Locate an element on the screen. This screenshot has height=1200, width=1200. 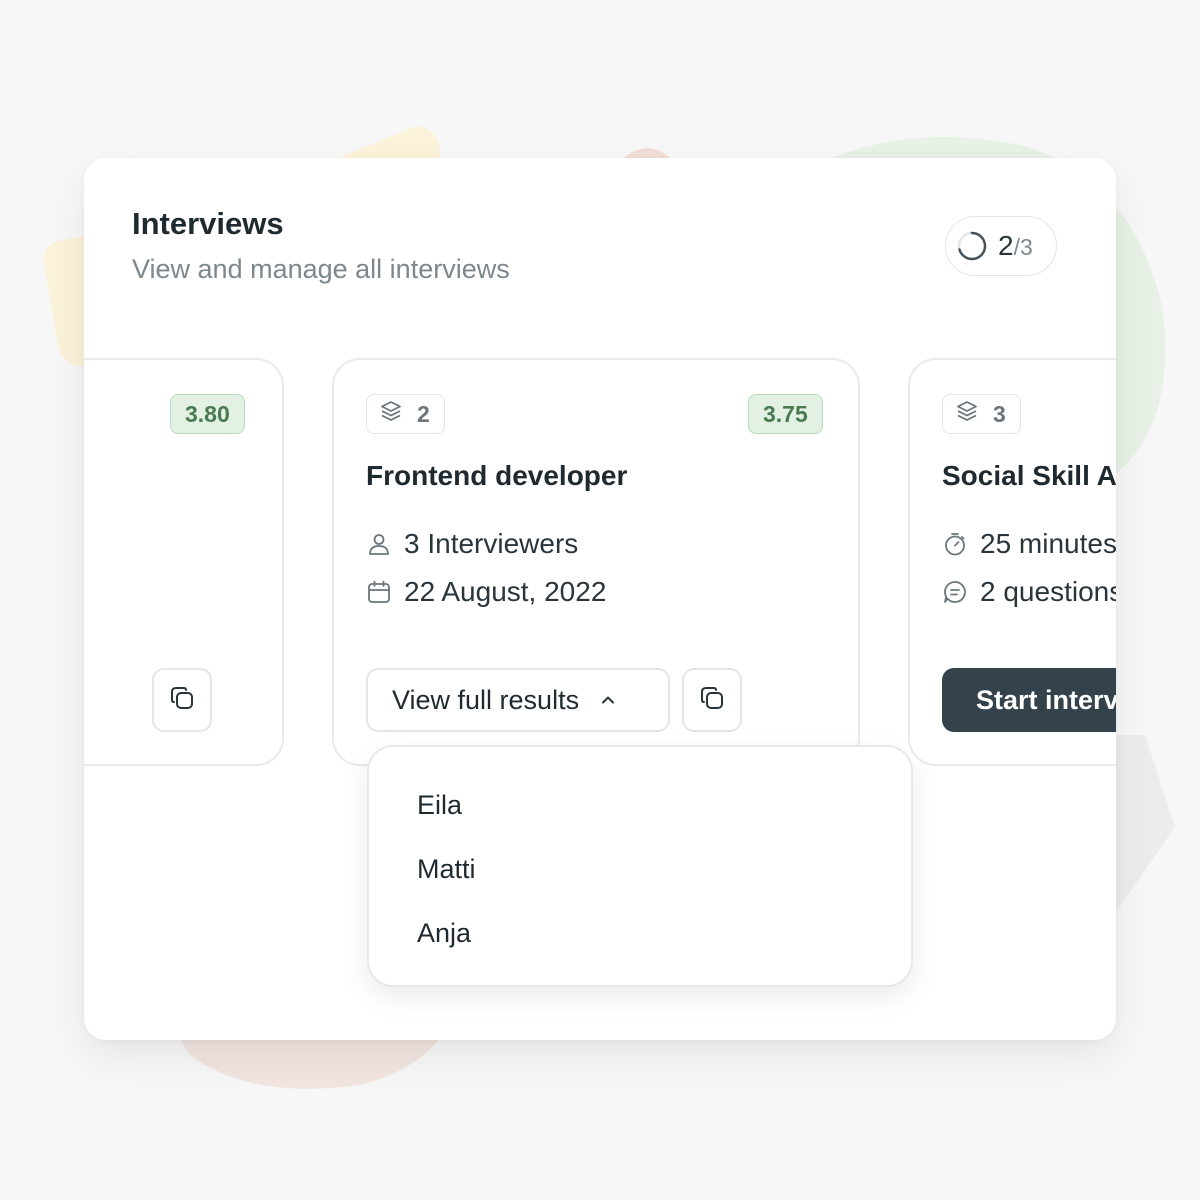
calendar-icon is located at coordinates (379, 592).